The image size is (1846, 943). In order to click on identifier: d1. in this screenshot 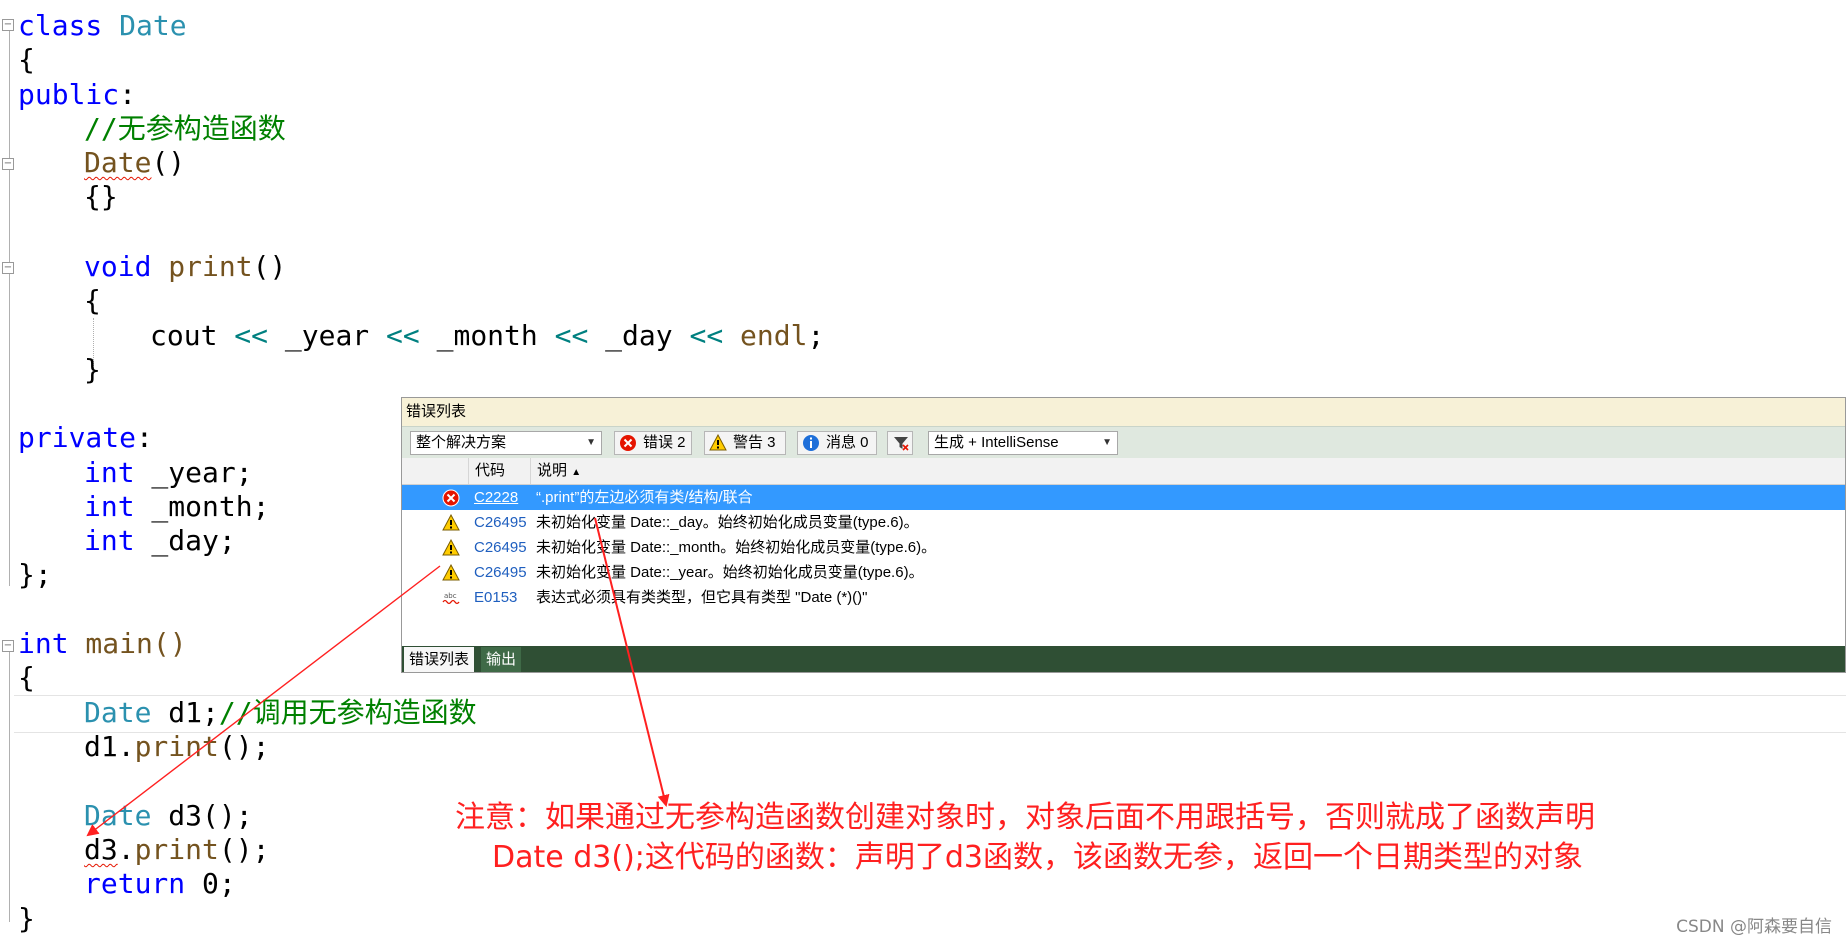, I will do `click(109, 746)`.